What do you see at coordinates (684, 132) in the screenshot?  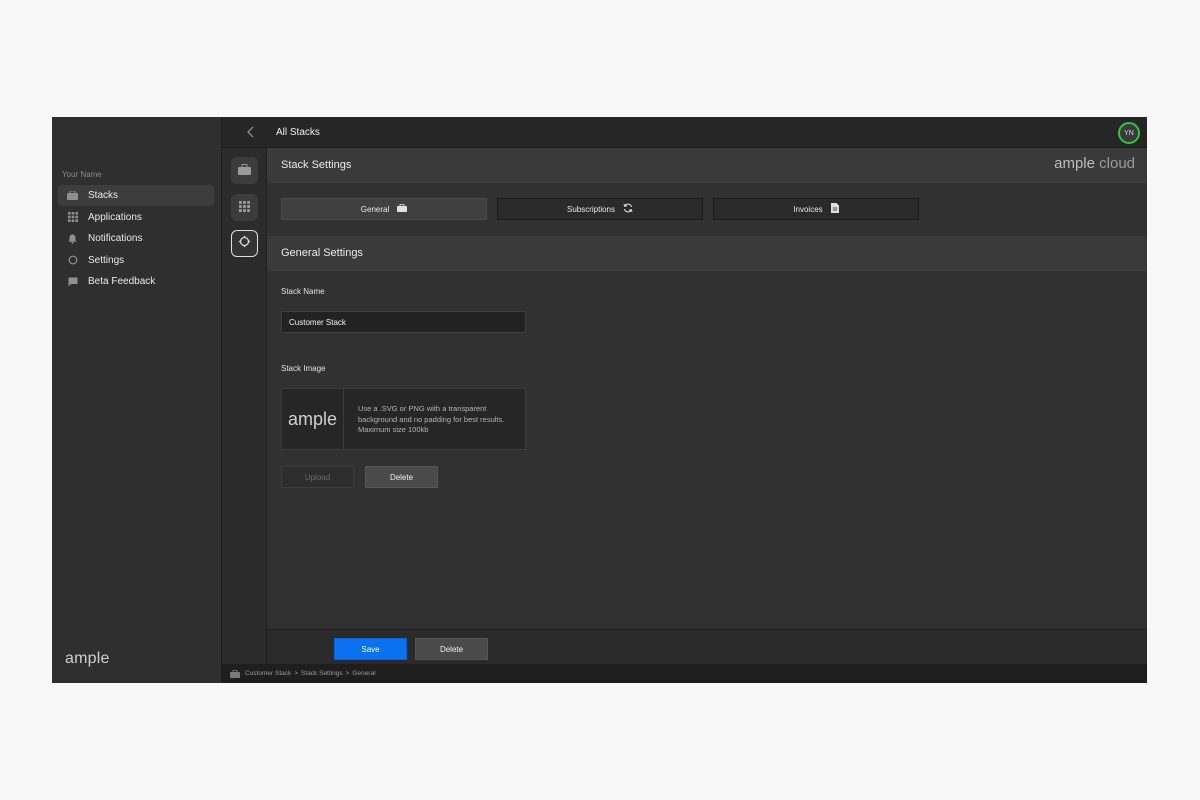 I see `top-bar: All Stacks YN` at bounding box center [684, 132].